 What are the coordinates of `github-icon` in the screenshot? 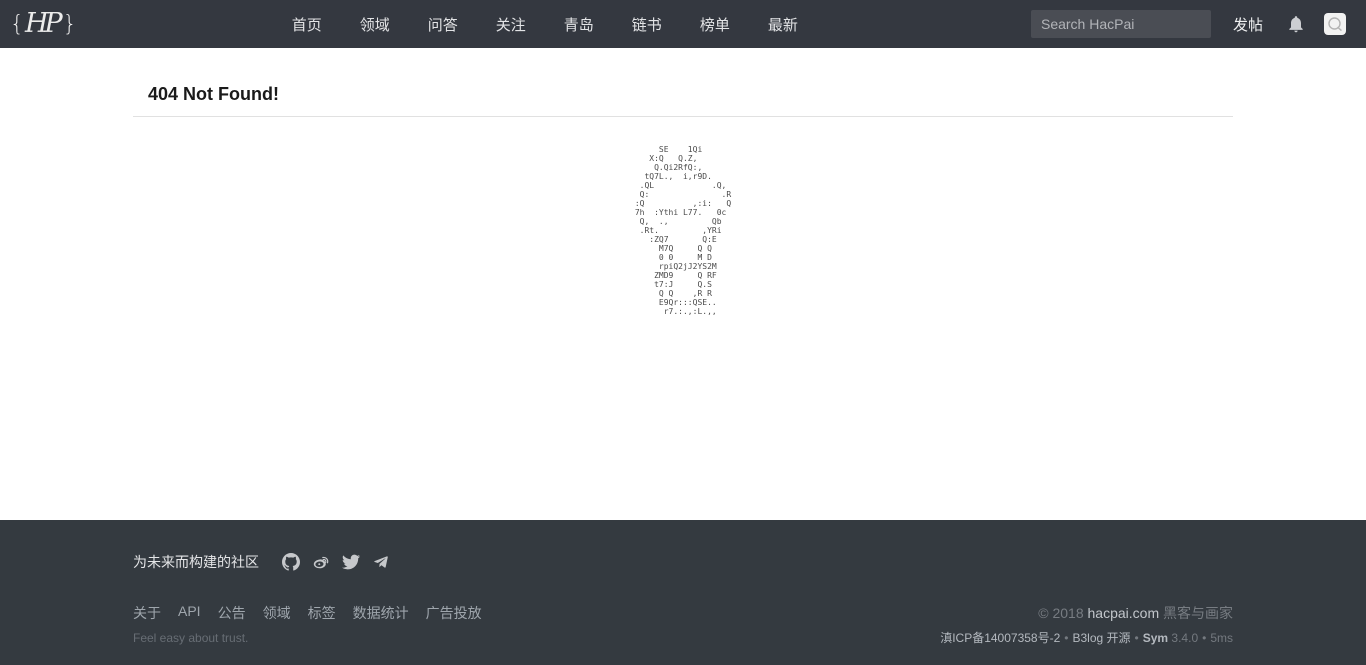 It's located at (291, 562).